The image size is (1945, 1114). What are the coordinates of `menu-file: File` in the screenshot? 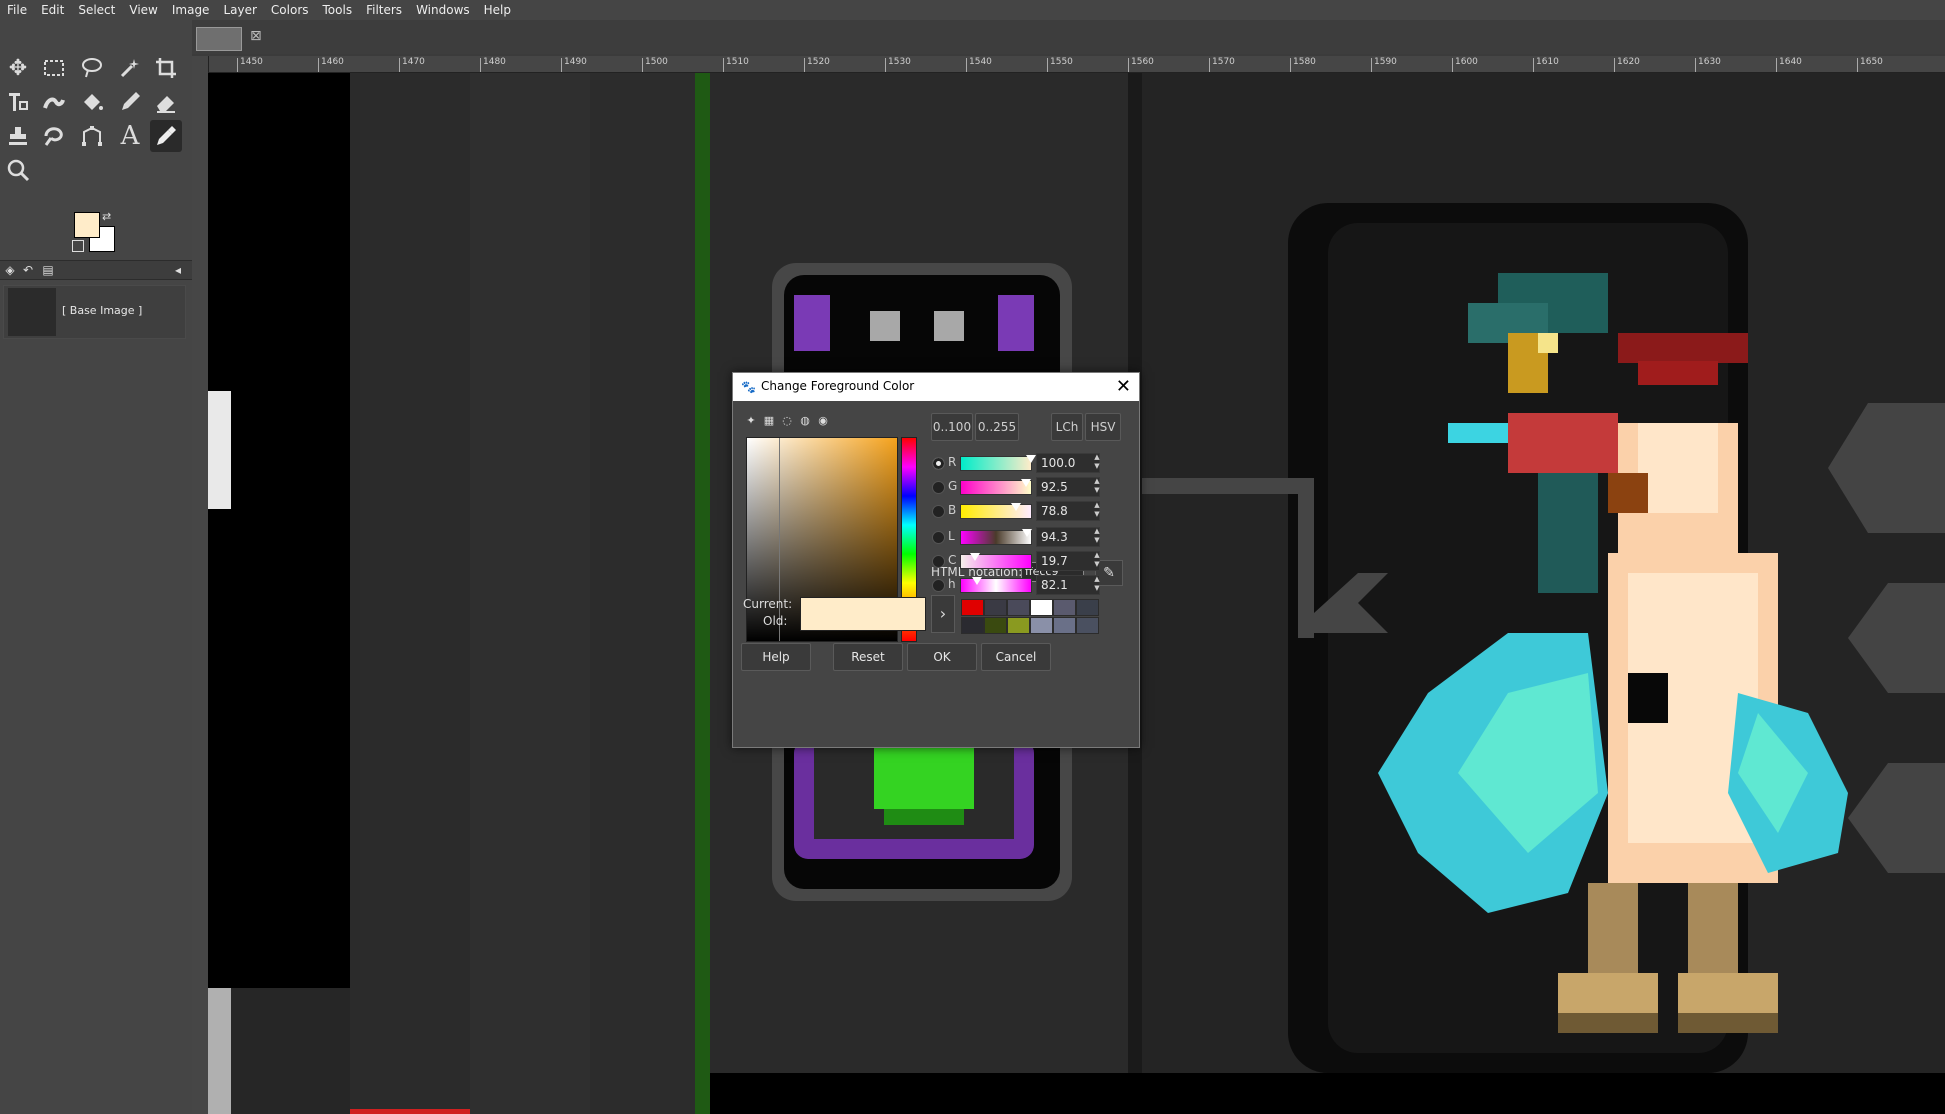 It's located at (17, 10).